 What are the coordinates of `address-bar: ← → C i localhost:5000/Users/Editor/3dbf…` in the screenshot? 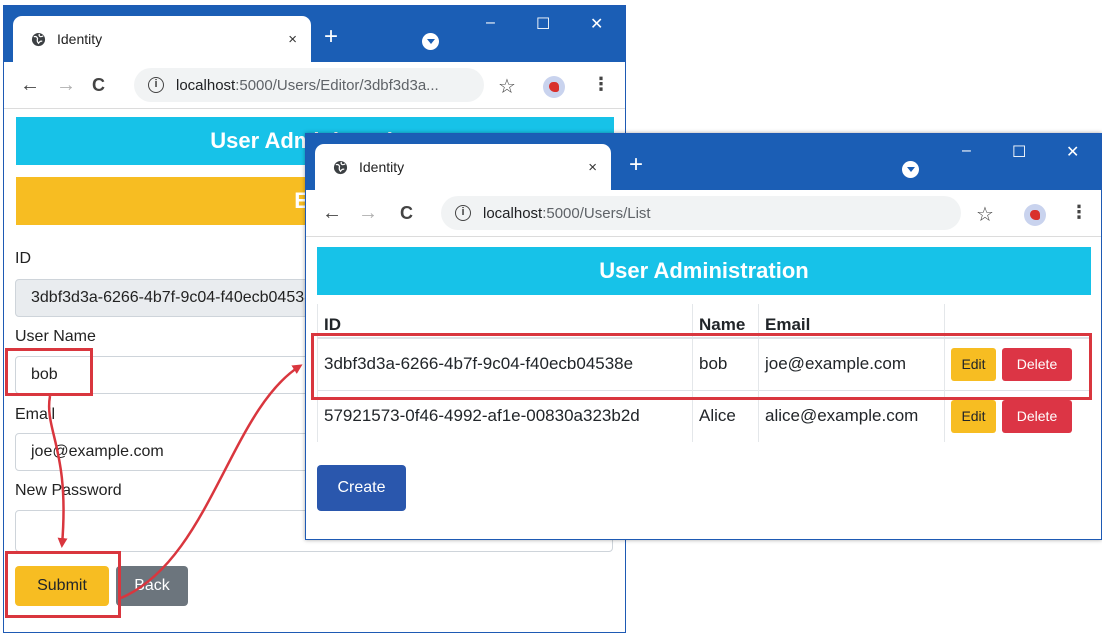 It's located at (314, 85).